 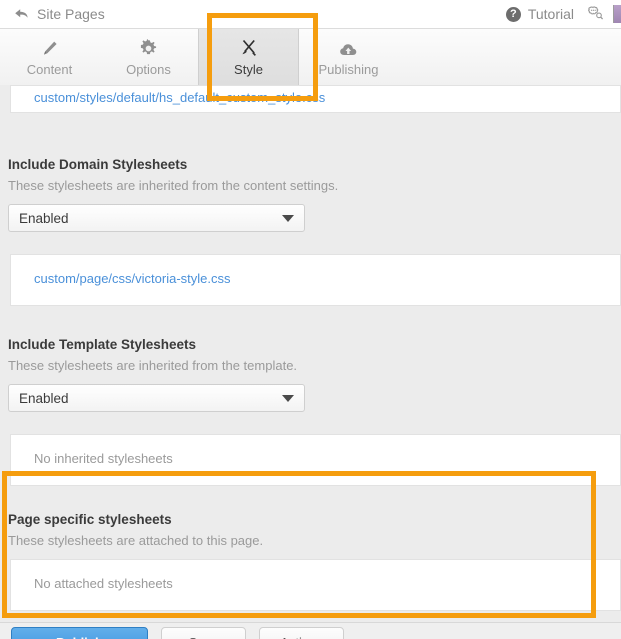 What do you see at coordinates (148, 69) in the screenshot?
I see `tab-options-label: Options` at bounding box center [148, 69].